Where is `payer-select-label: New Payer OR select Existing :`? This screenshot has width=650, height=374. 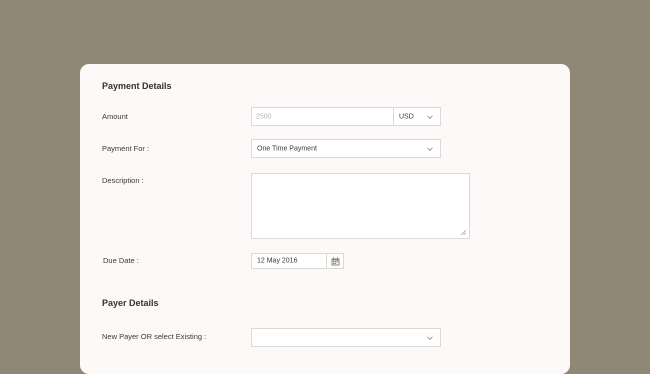 payer-select-label: New Payer OR select Existing : is located at coordinates (154, 336).